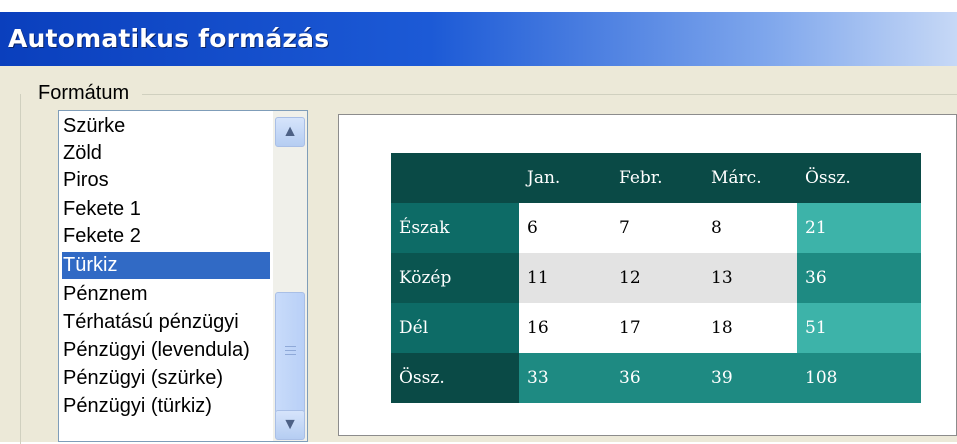 This screenshot has width=957, height=444. I want to click on table-cell: 12, so click(657, 278).